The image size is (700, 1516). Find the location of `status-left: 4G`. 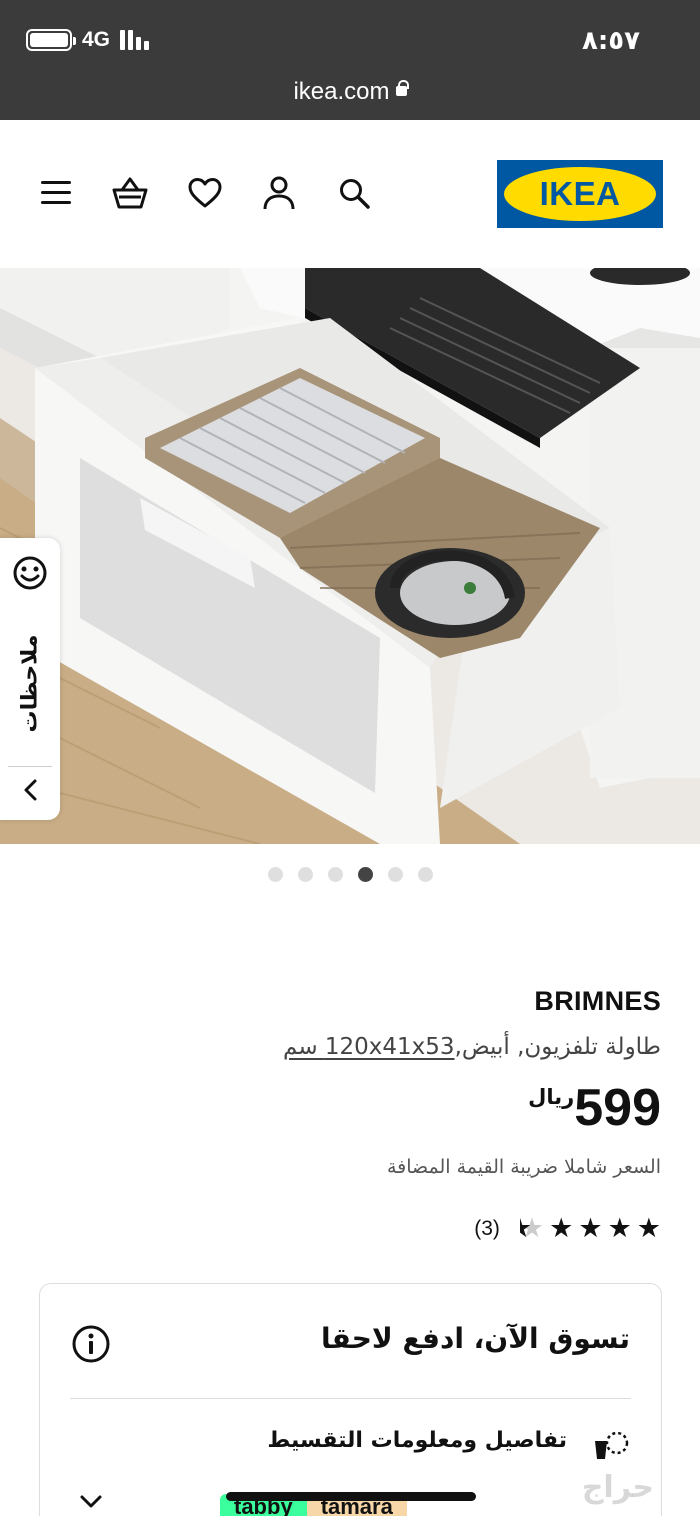

status-left: 4G is located at coordinates (88, 40).